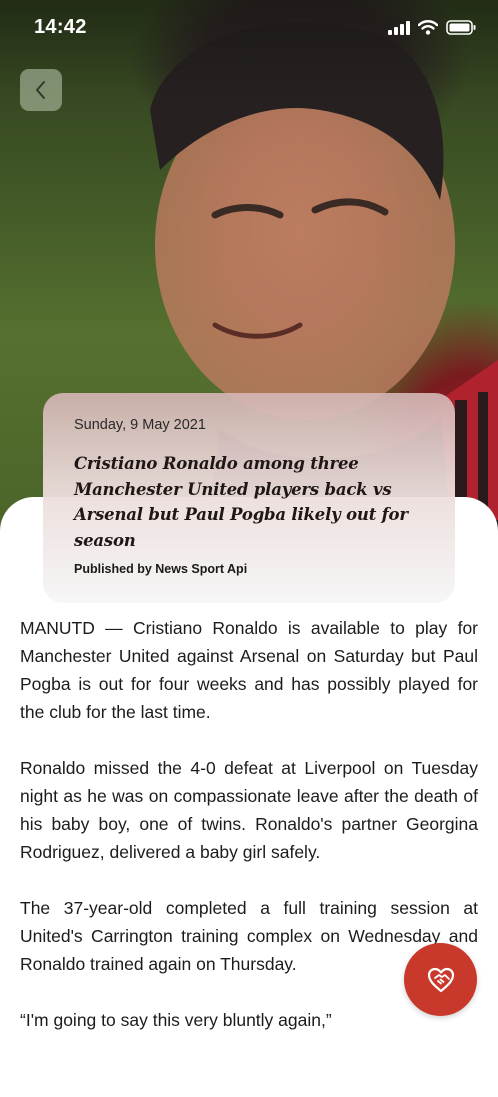 This screenshot has height=1097, width=498. Describe the element at coordinates (428, 27) in the screenshot. I see `wifi-icon` at that location.